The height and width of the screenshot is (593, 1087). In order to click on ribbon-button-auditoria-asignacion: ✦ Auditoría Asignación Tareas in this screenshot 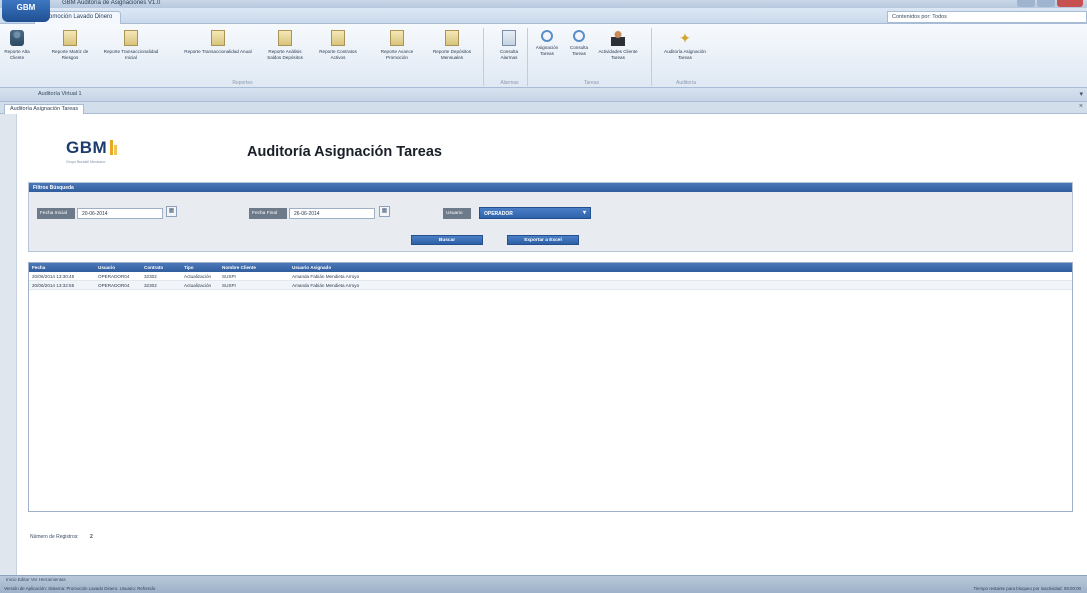, I will do `click(685, 45)`.